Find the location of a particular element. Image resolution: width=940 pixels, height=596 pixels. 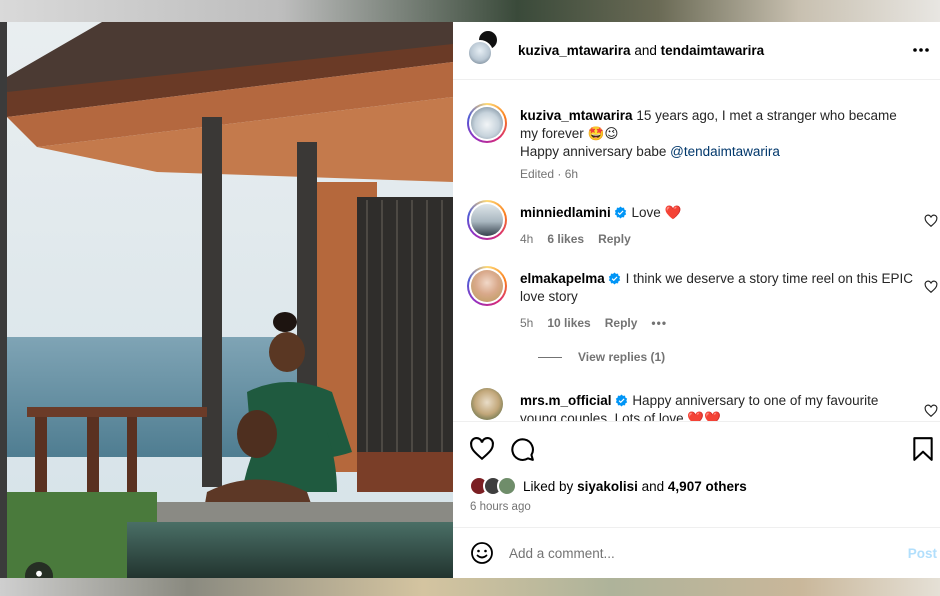

bookmark-icon is located at coordinates (923, 449).